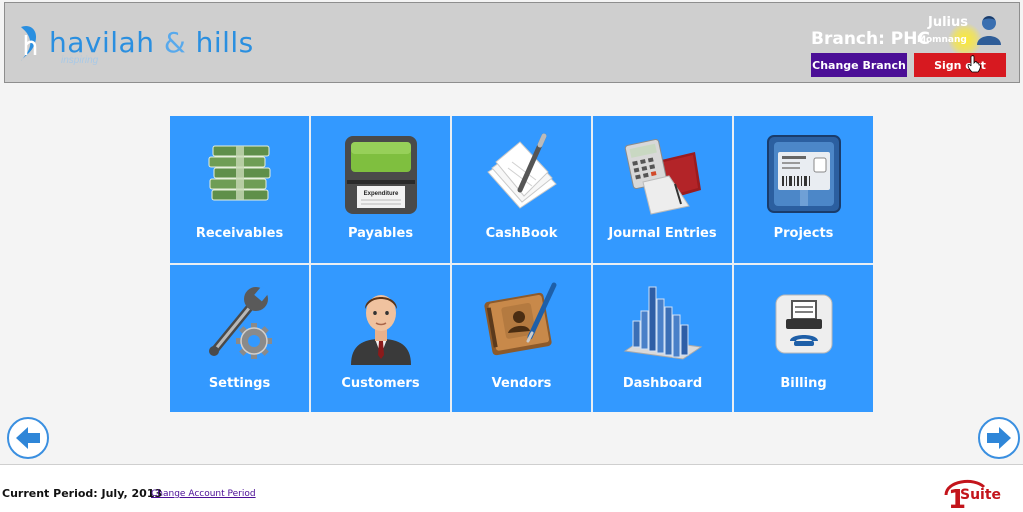  Describe the element at coordinates (239, 173) in the screenshot. I see `money-stack-icon` at that location.